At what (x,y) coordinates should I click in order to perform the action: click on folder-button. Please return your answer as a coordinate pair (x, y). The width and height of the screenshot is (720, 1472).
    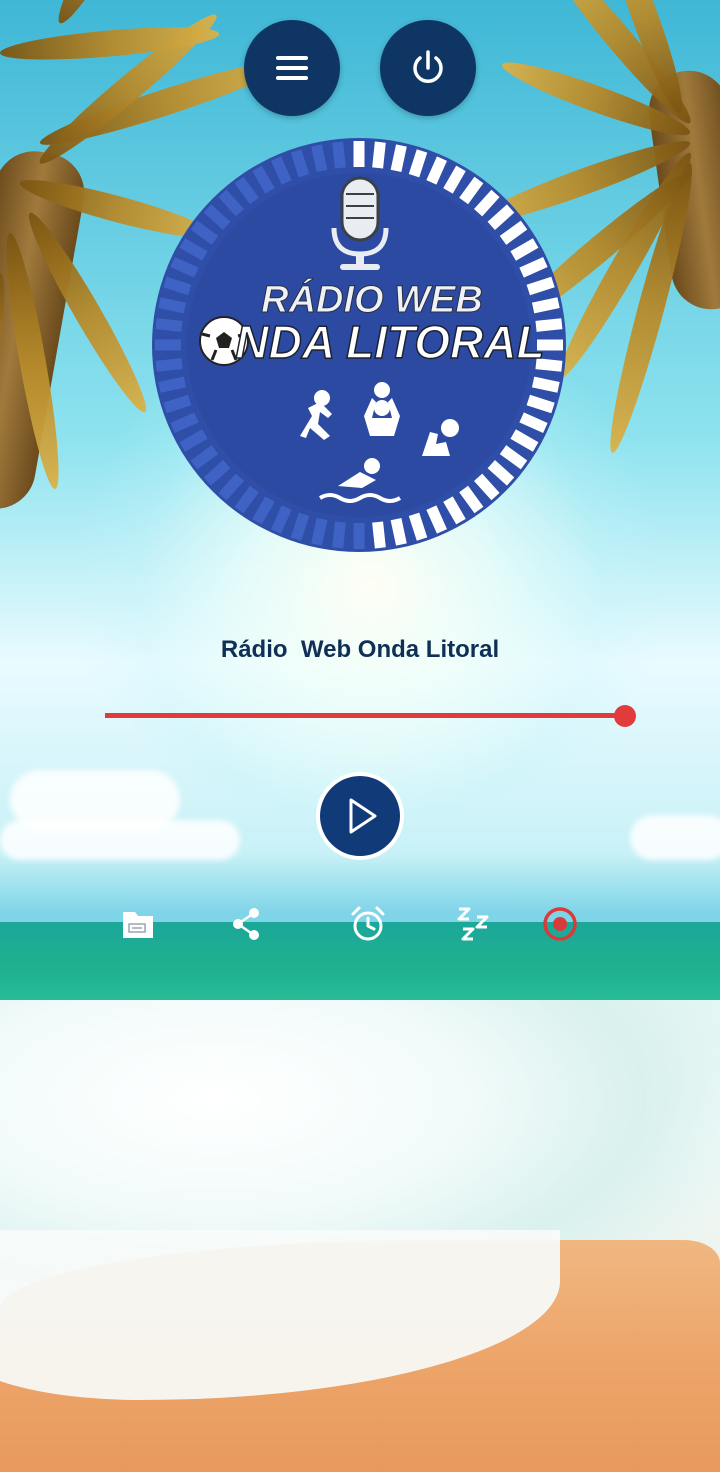
    Looking at the image, I should click on (140, 924).